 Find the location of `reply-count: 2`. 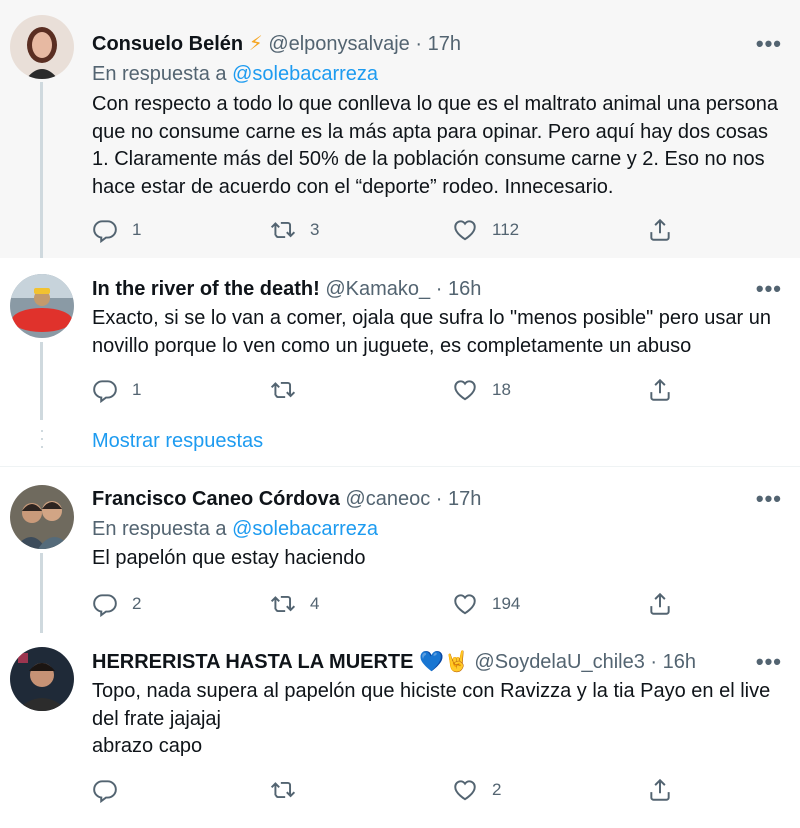

reply-count: 2 is located at coordinates (137, 603).